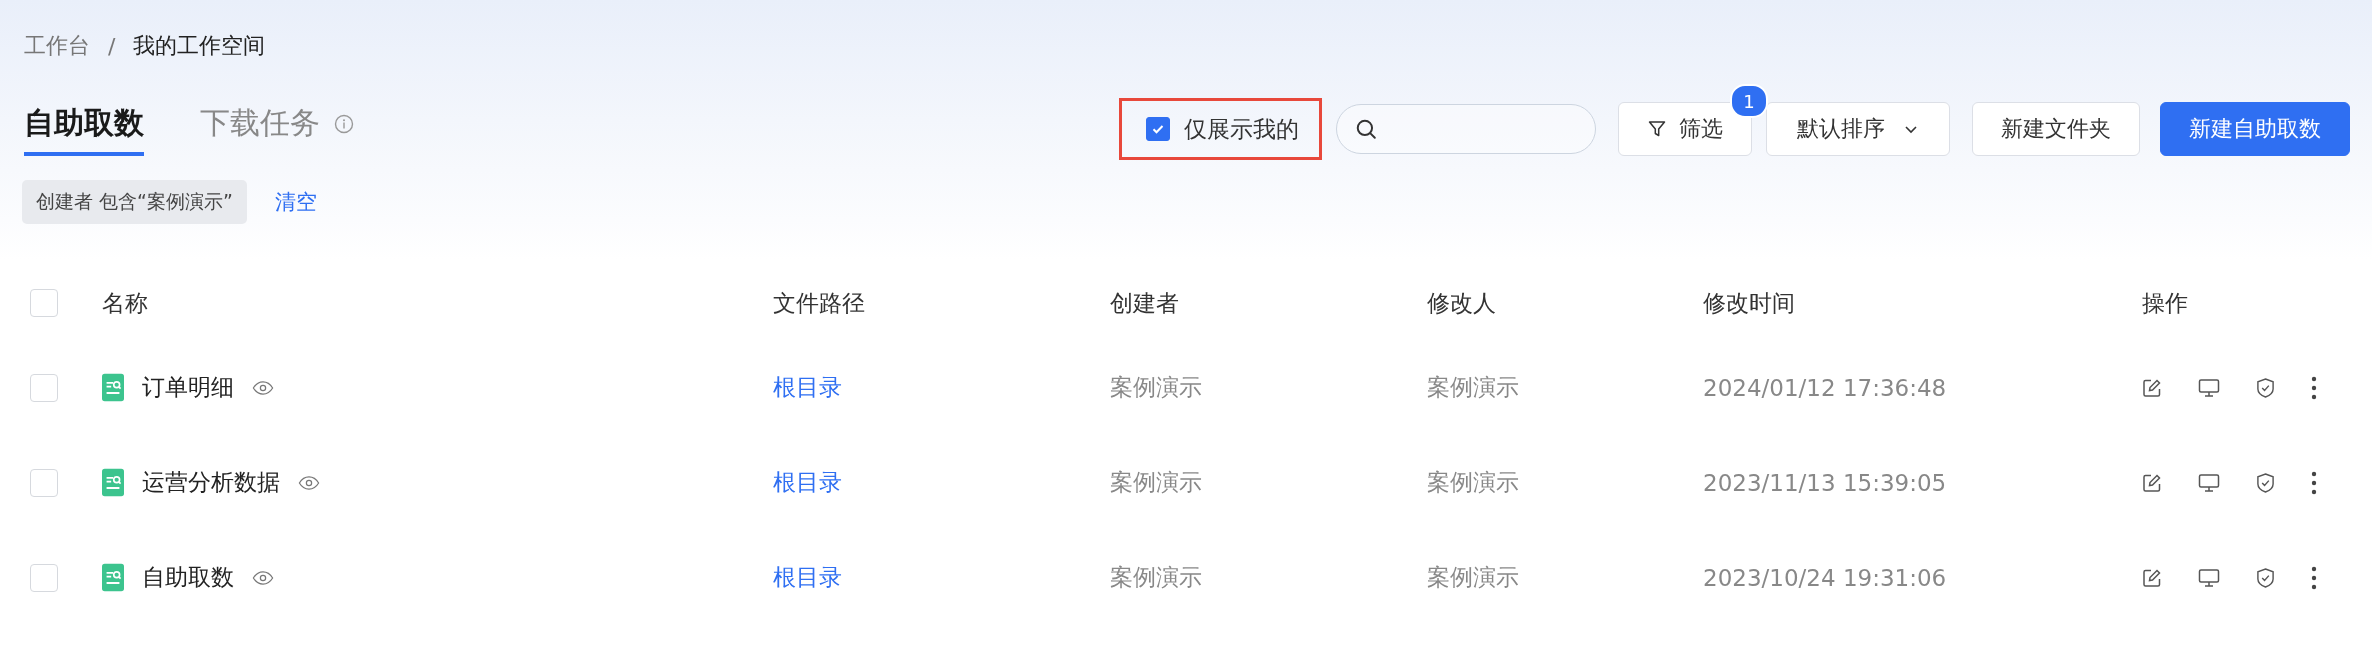 Image resolution: width=2372 pixels, height=646 pixels. Describe the element at coordinates (1749, 101) in the screenshot. I see `count-badge: 1` at that location.